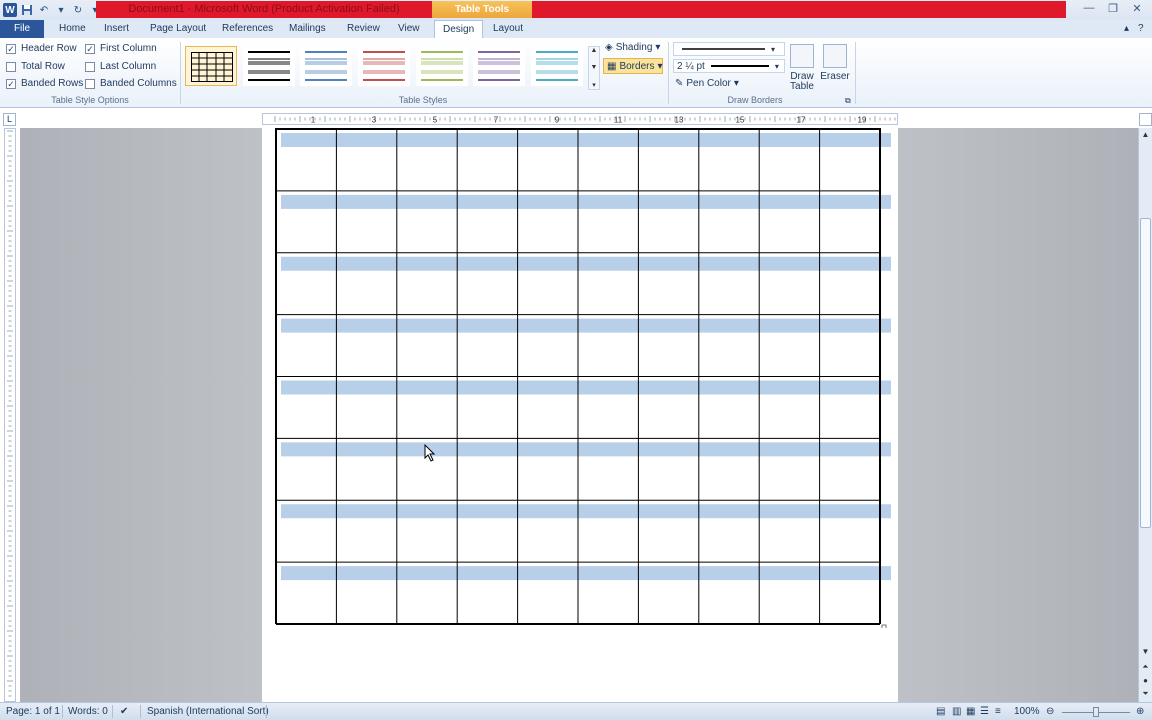  I want to click on page-count: Page: 1 of 1, so click(33, 711).